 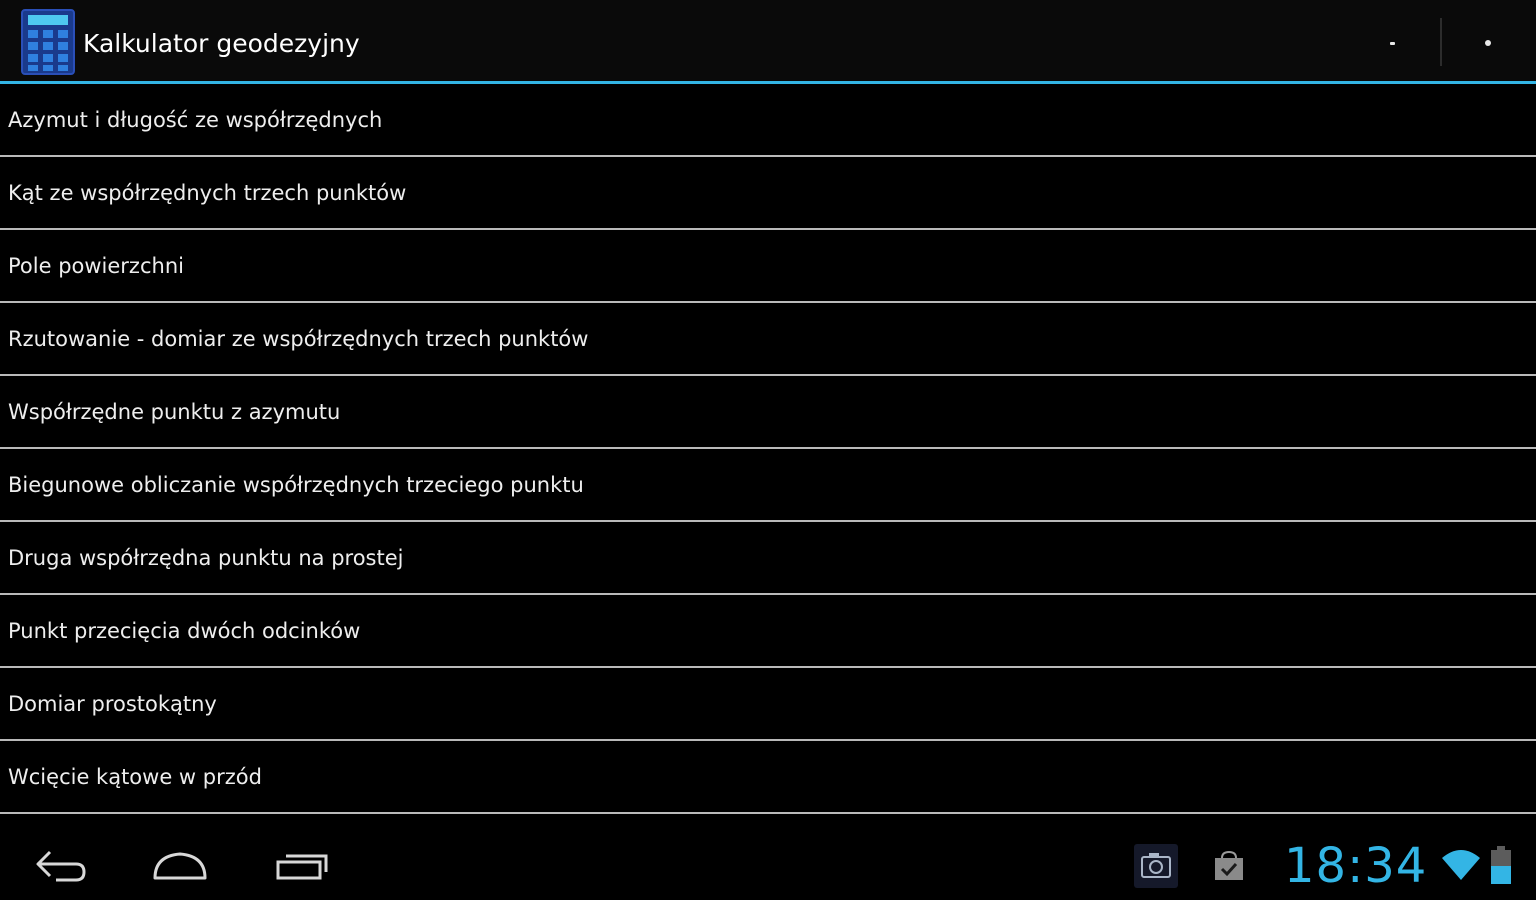 What do you see at coordinates (174, 412) in the screenshot?
I see `list-item-label: Współrzędne punktu z azymutu` at bounding box center [174, 412].